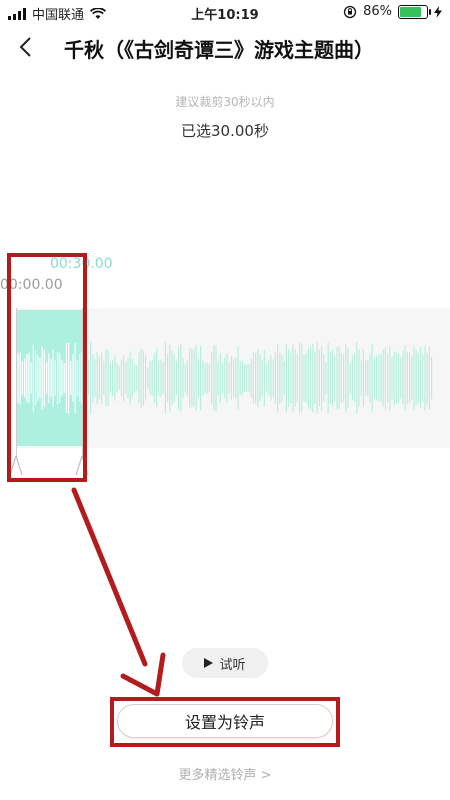 The image size is (450, 800). What do you see at coordinates (118, 592) in the screenshot?
I see `annotation-arrow` at bounding box center [118, 592].